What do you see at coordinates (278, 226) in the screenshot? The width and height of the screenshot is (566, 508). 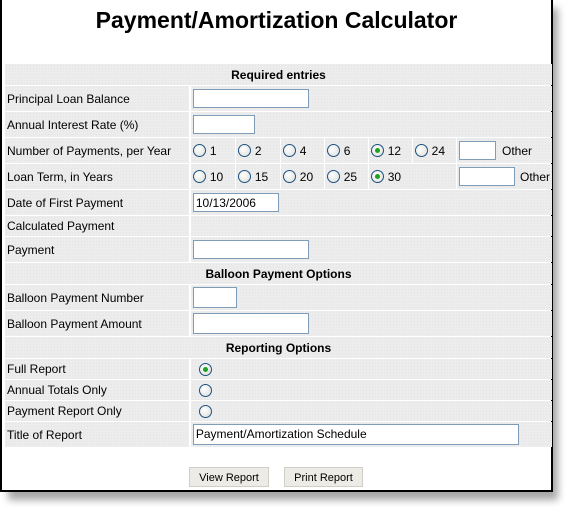 I see `row-calculated-payment: Calculated Payment` at bounding box center [278, 226].